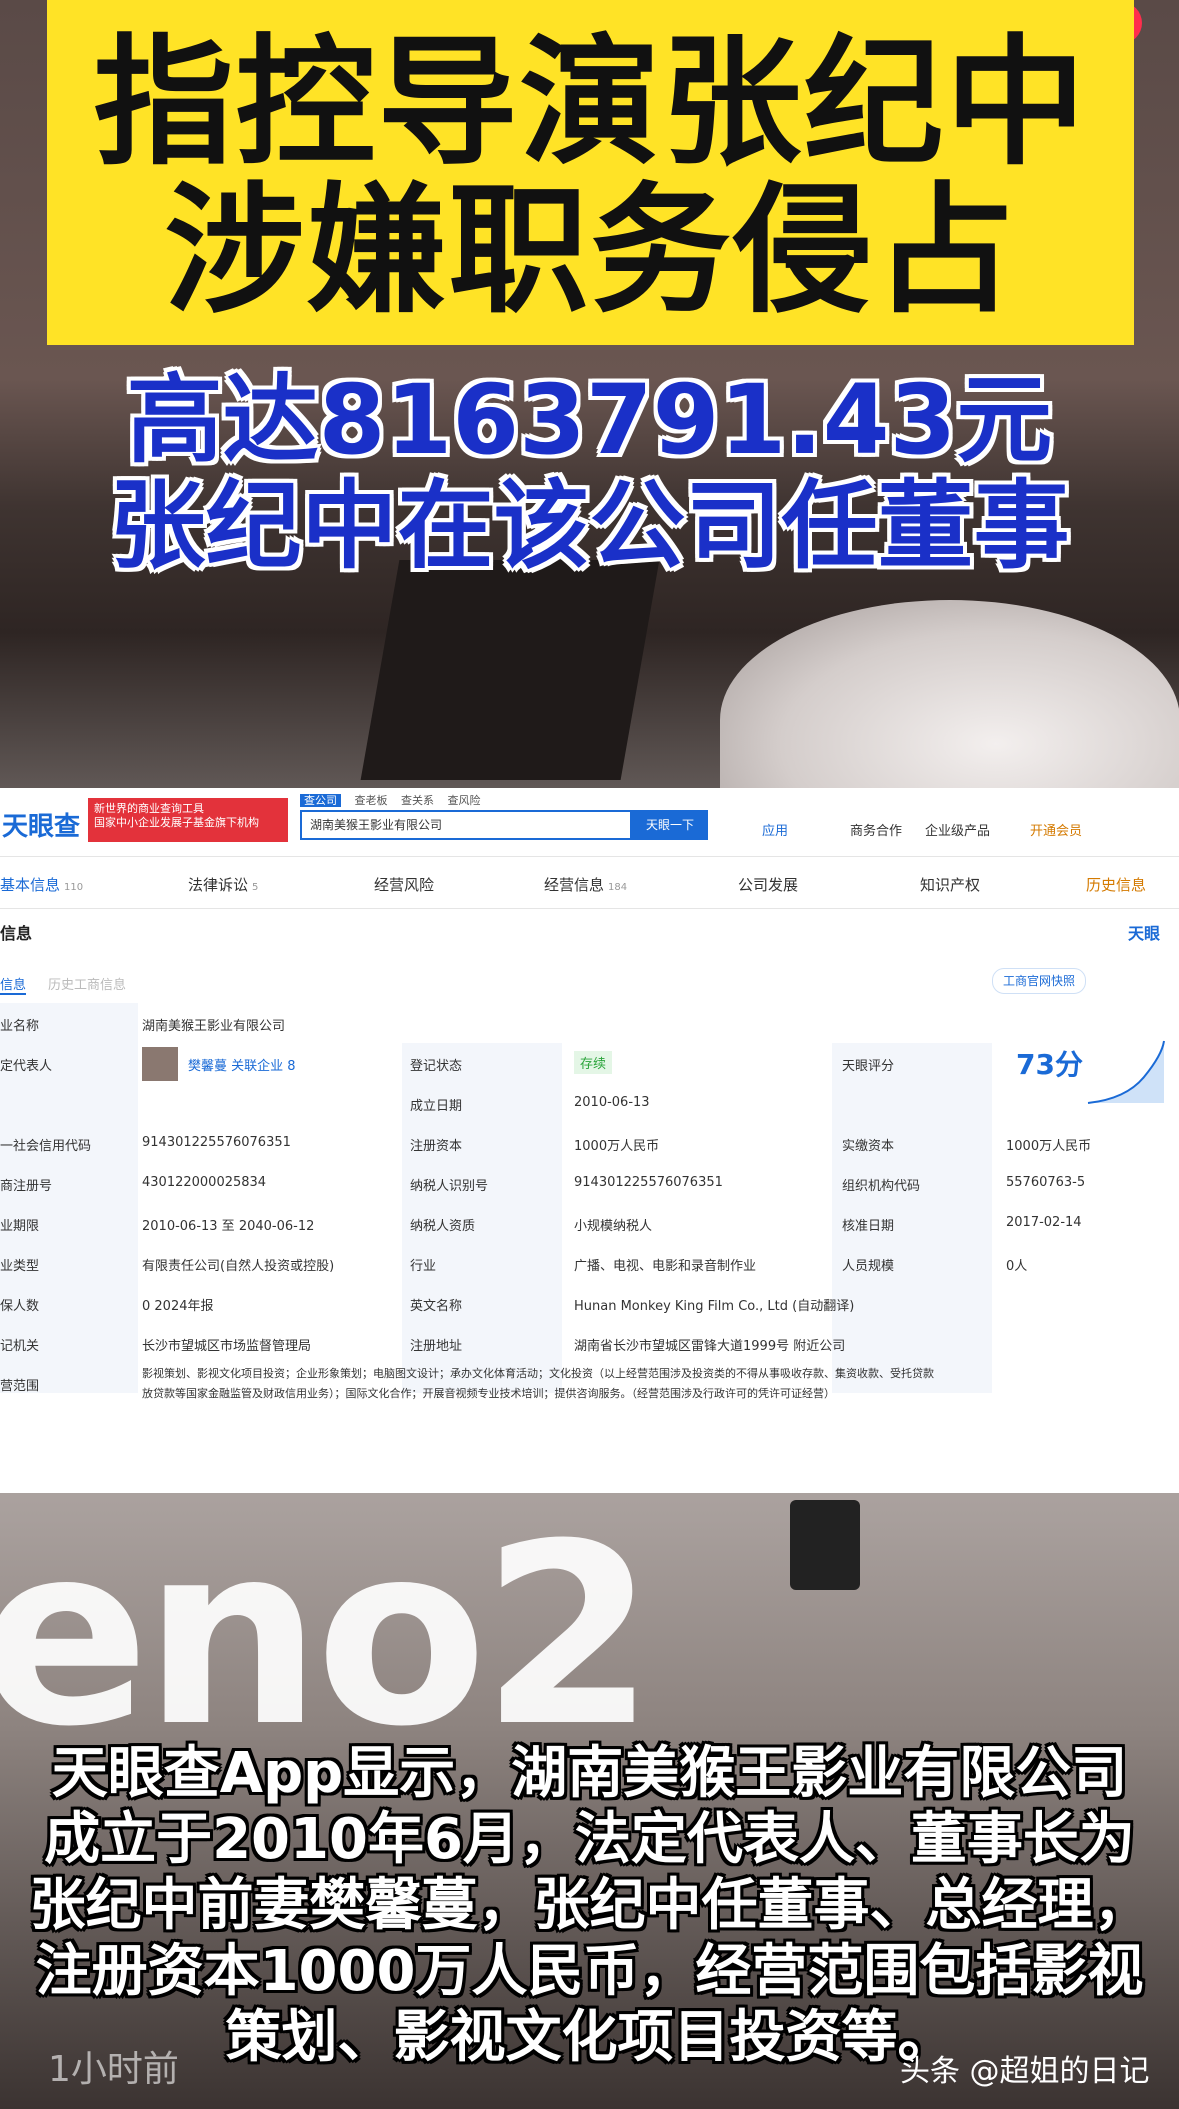  What do you see at coordinates (423, 1266) in the screenshot?
I see `table-label: 行业` at bounding box center [423, 1266].